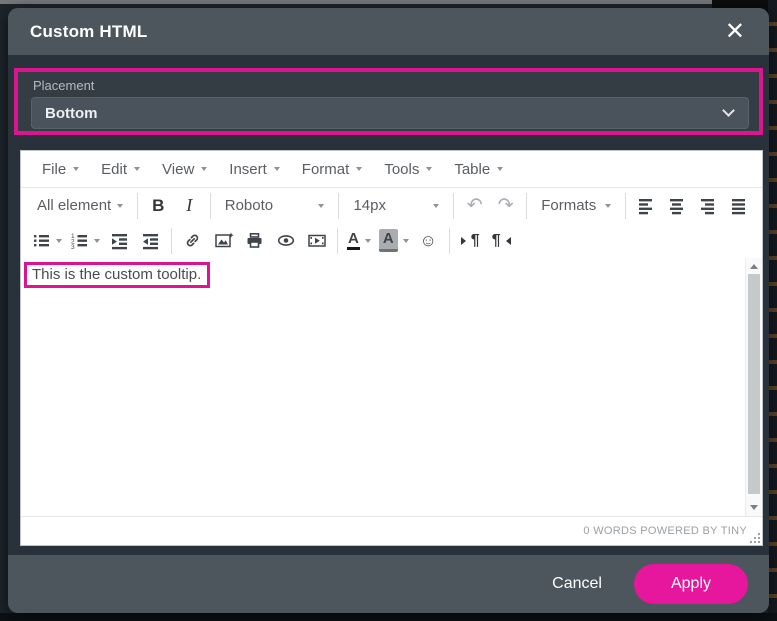 This screenshot has height=621, width=777. I want to click on editor-toolbar-row2: 123 A A ☺ ¶ ¶, so click(391, 240).